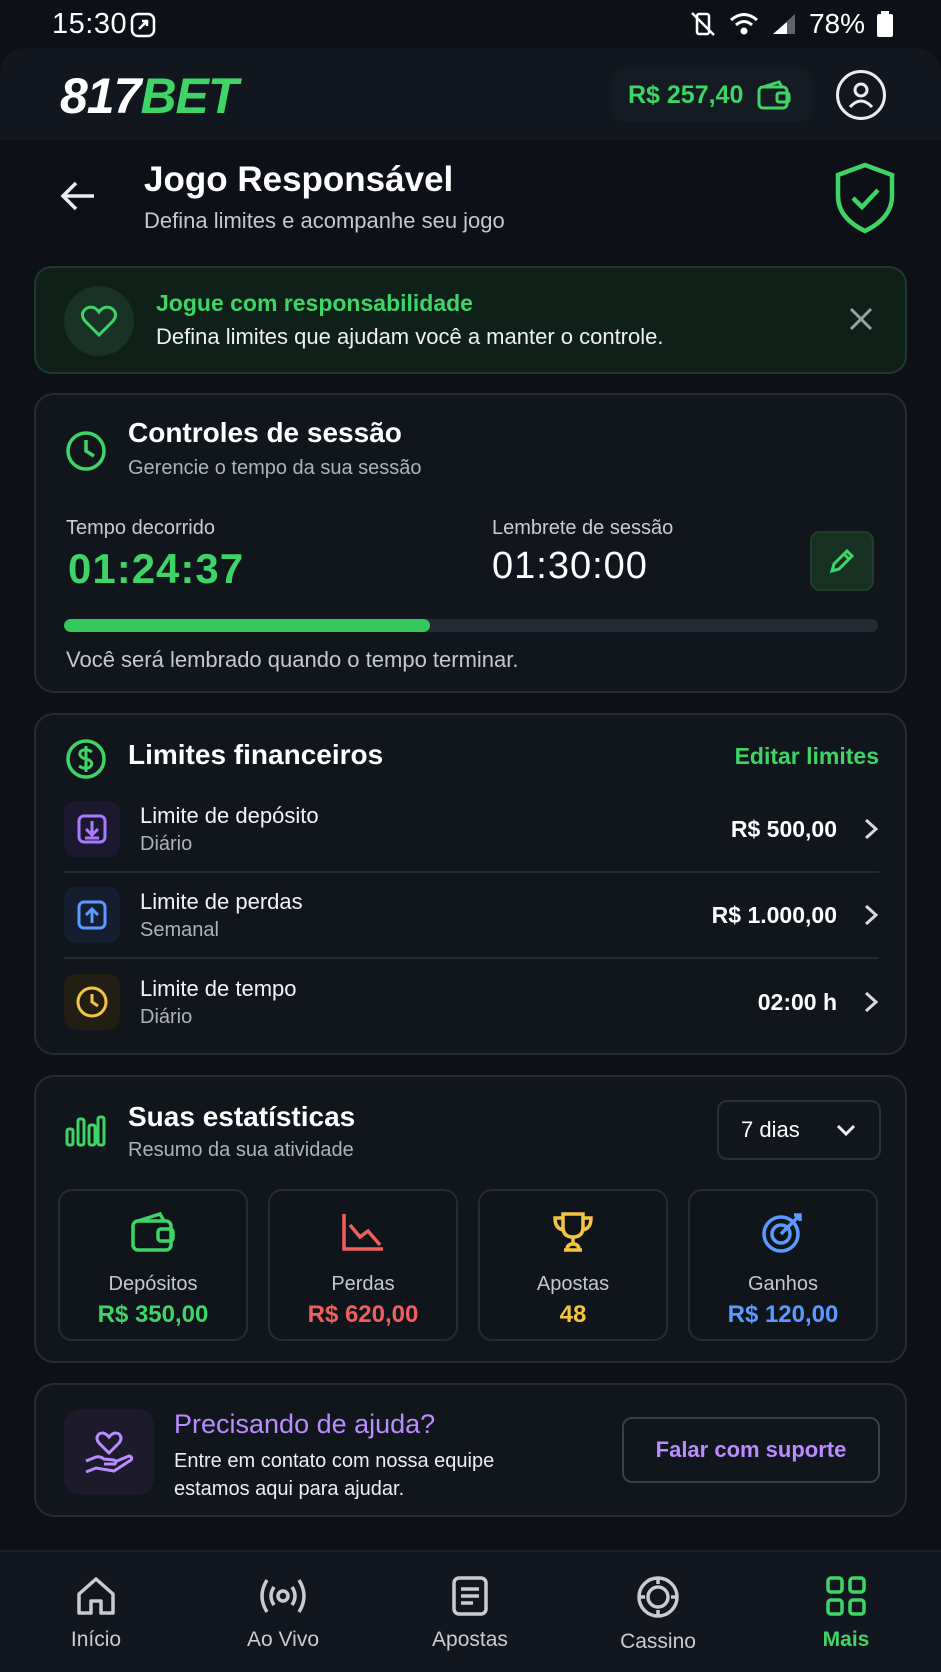 The image size is (941, 1672). What do you see at coordinates (153, 1284) in the screenshot?
I see `stat-label: Depósitos` at bounding box center [153, 1284].